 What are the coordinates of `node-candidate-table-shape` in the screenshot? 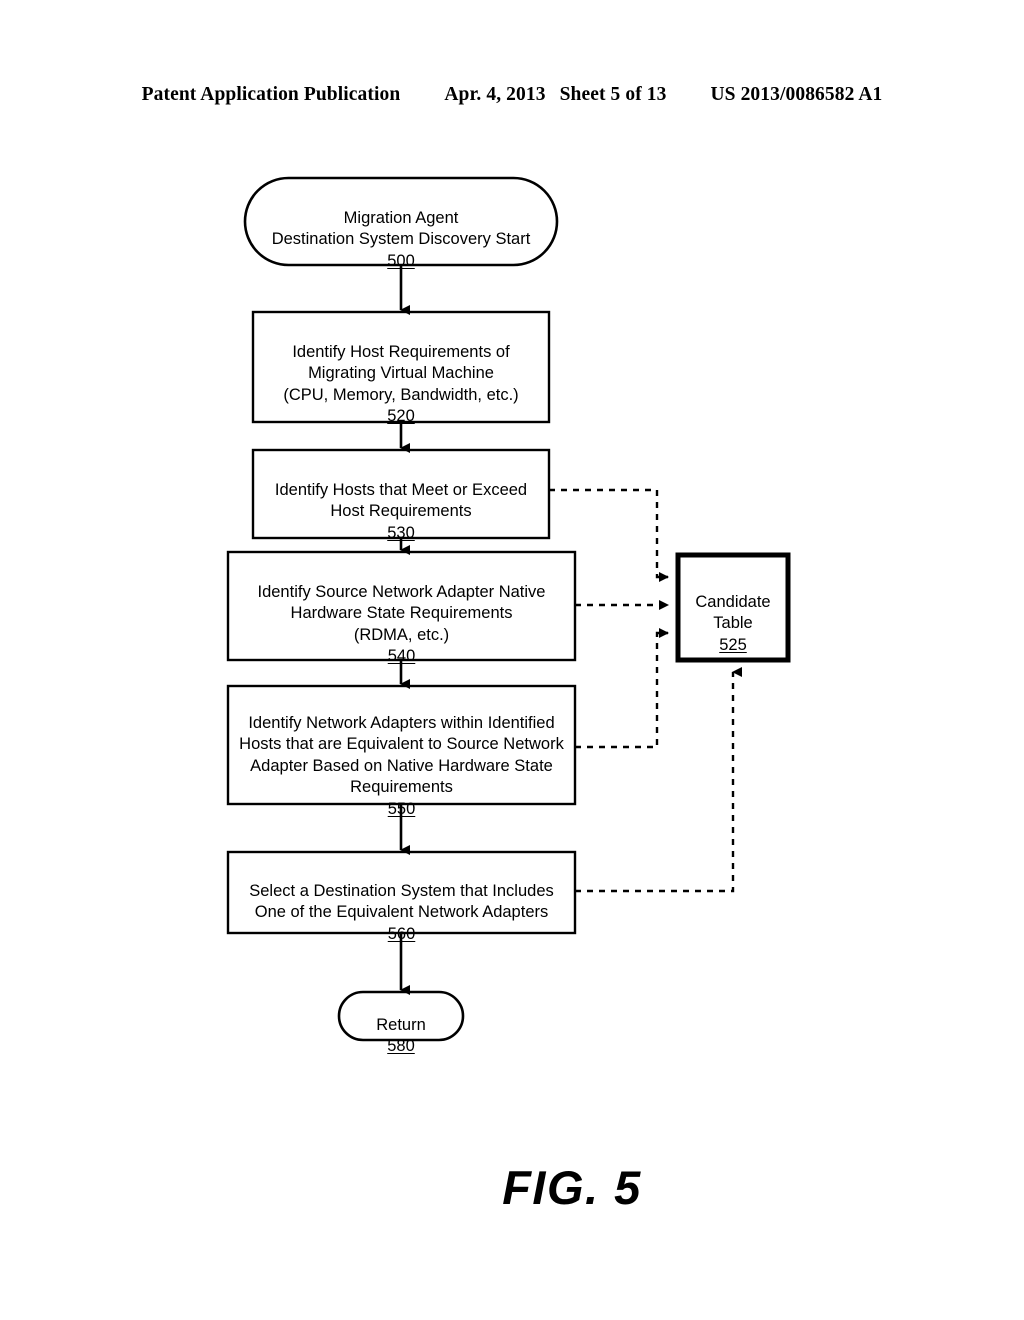 It's located at (733, 607).